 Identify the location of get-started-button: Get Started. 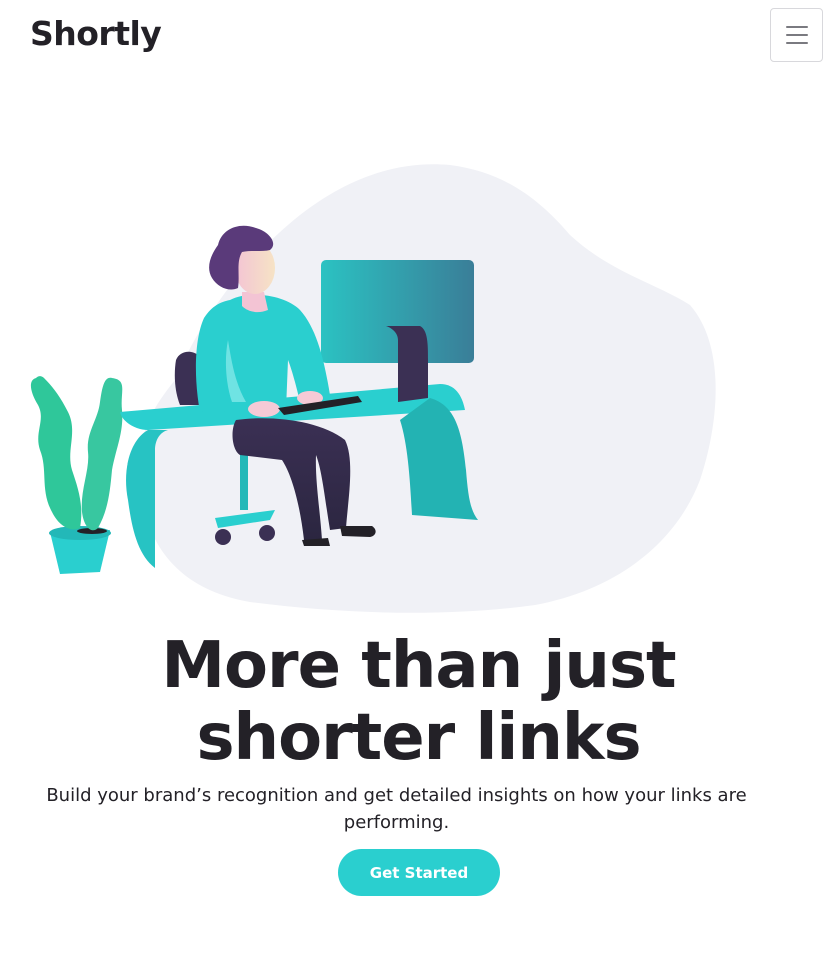
(419, 872).